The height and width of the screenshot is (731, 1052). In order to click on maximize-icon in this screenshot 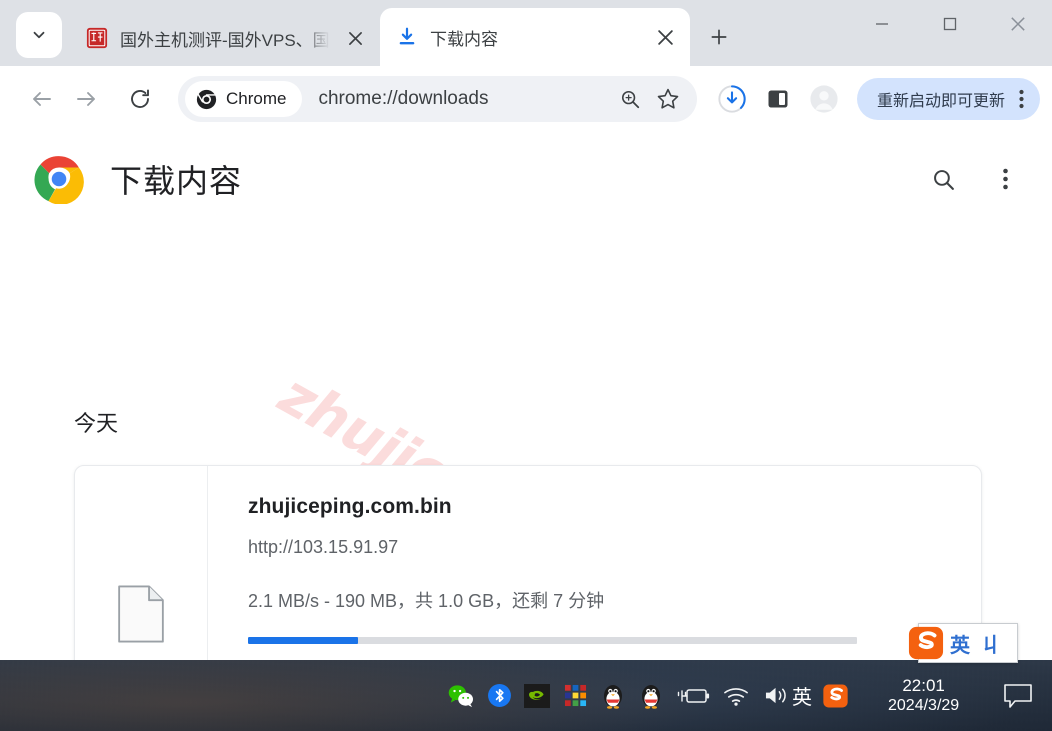, I will do `click(950, 24)`.